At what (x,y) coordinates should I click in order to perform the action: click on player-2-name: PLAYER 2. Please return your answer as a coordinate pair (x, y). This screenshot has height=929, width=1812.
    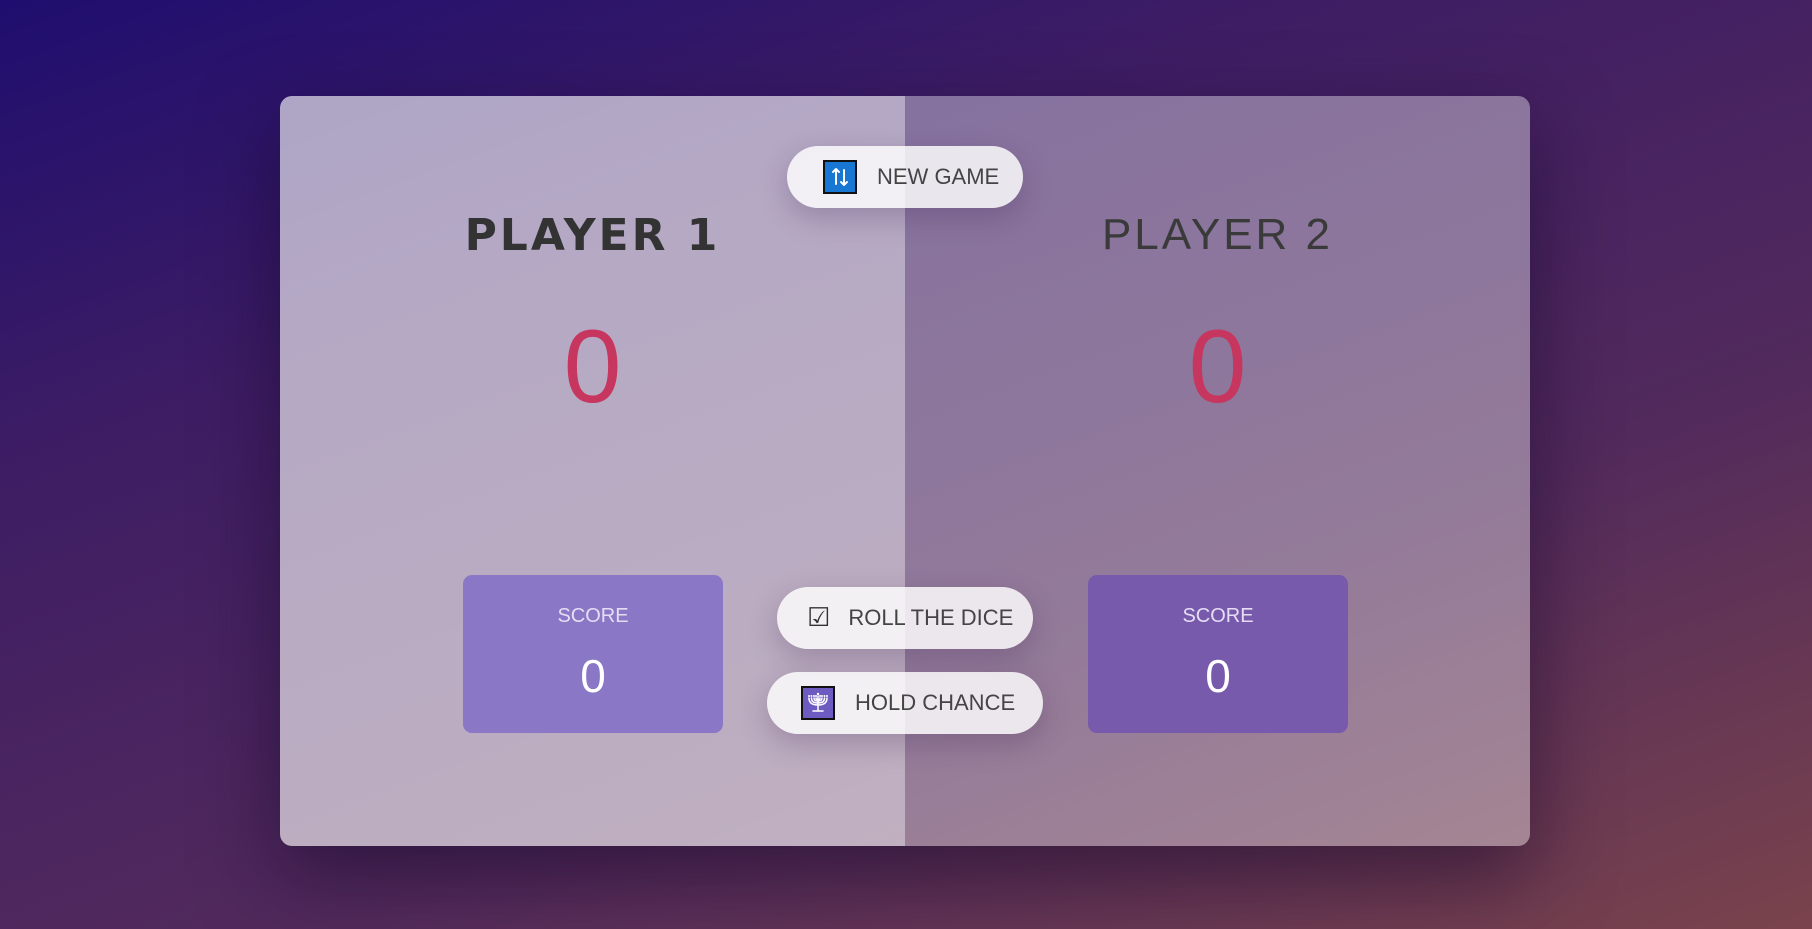
    Looking at the image, I should click on (1217, 234).